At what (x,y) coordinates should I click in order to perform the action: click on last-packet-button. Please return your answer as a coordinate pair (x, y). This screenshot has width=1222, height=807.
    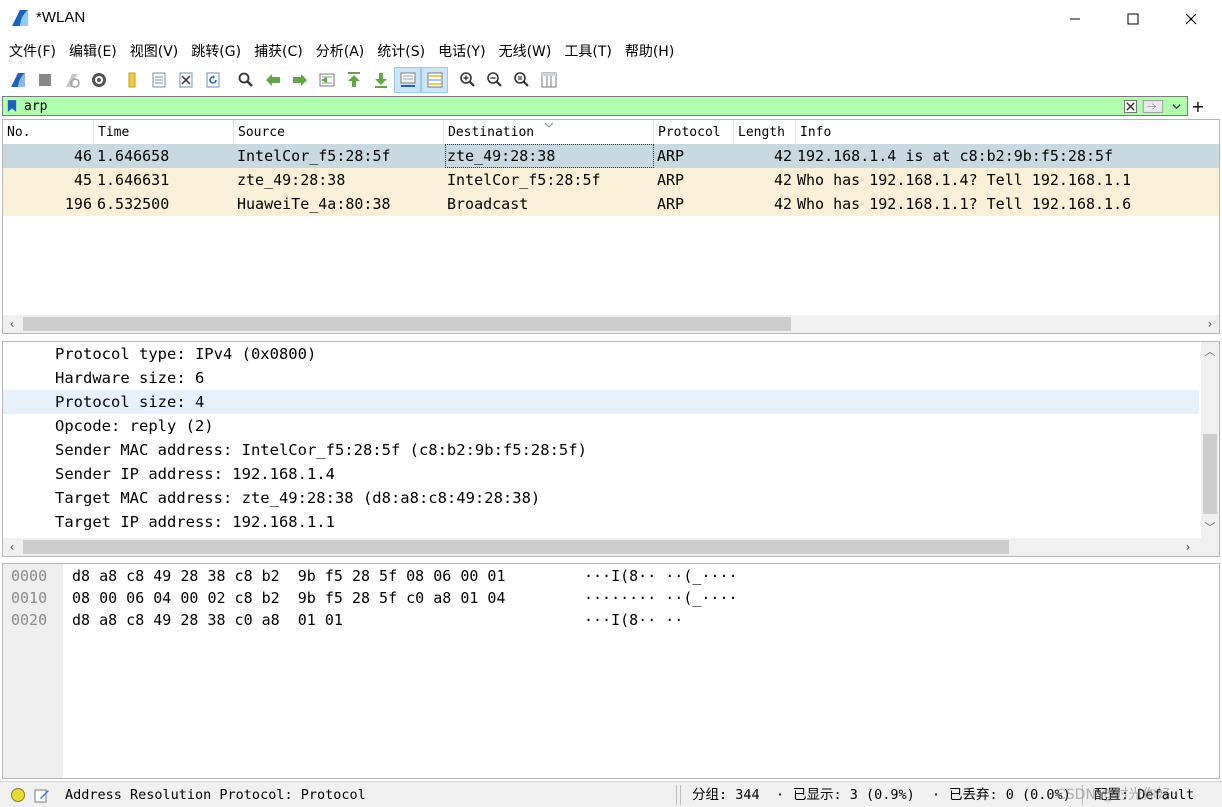
    Looking at the image, I should click on (380, 80).